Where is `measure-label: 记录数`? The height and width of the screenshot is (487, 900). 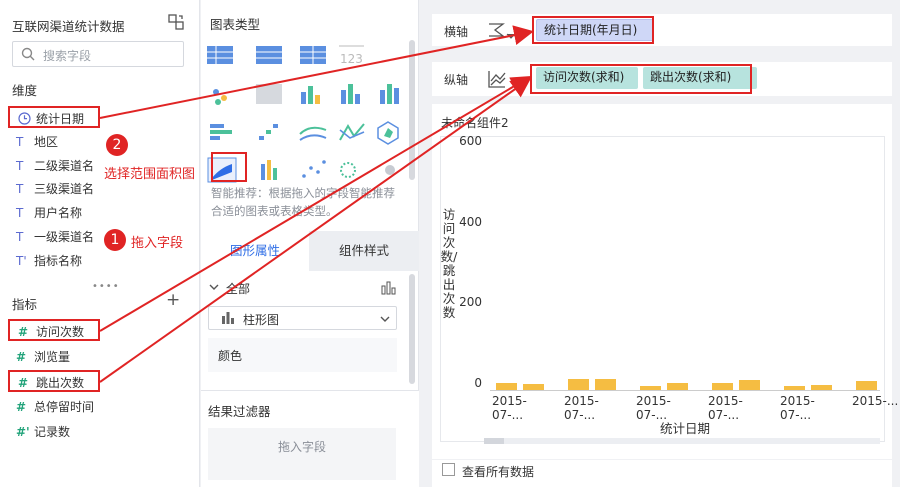
measure-label: 记录数 is located at coordinates (52, 432).